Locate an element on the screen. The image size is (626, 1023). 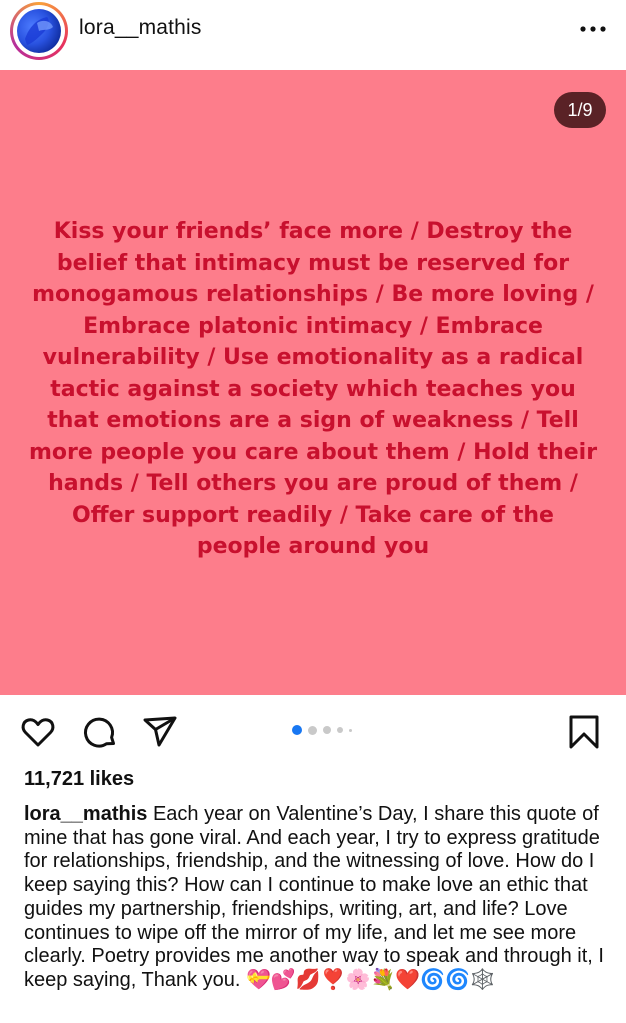
action-bar is located at coordinates (313, 731).